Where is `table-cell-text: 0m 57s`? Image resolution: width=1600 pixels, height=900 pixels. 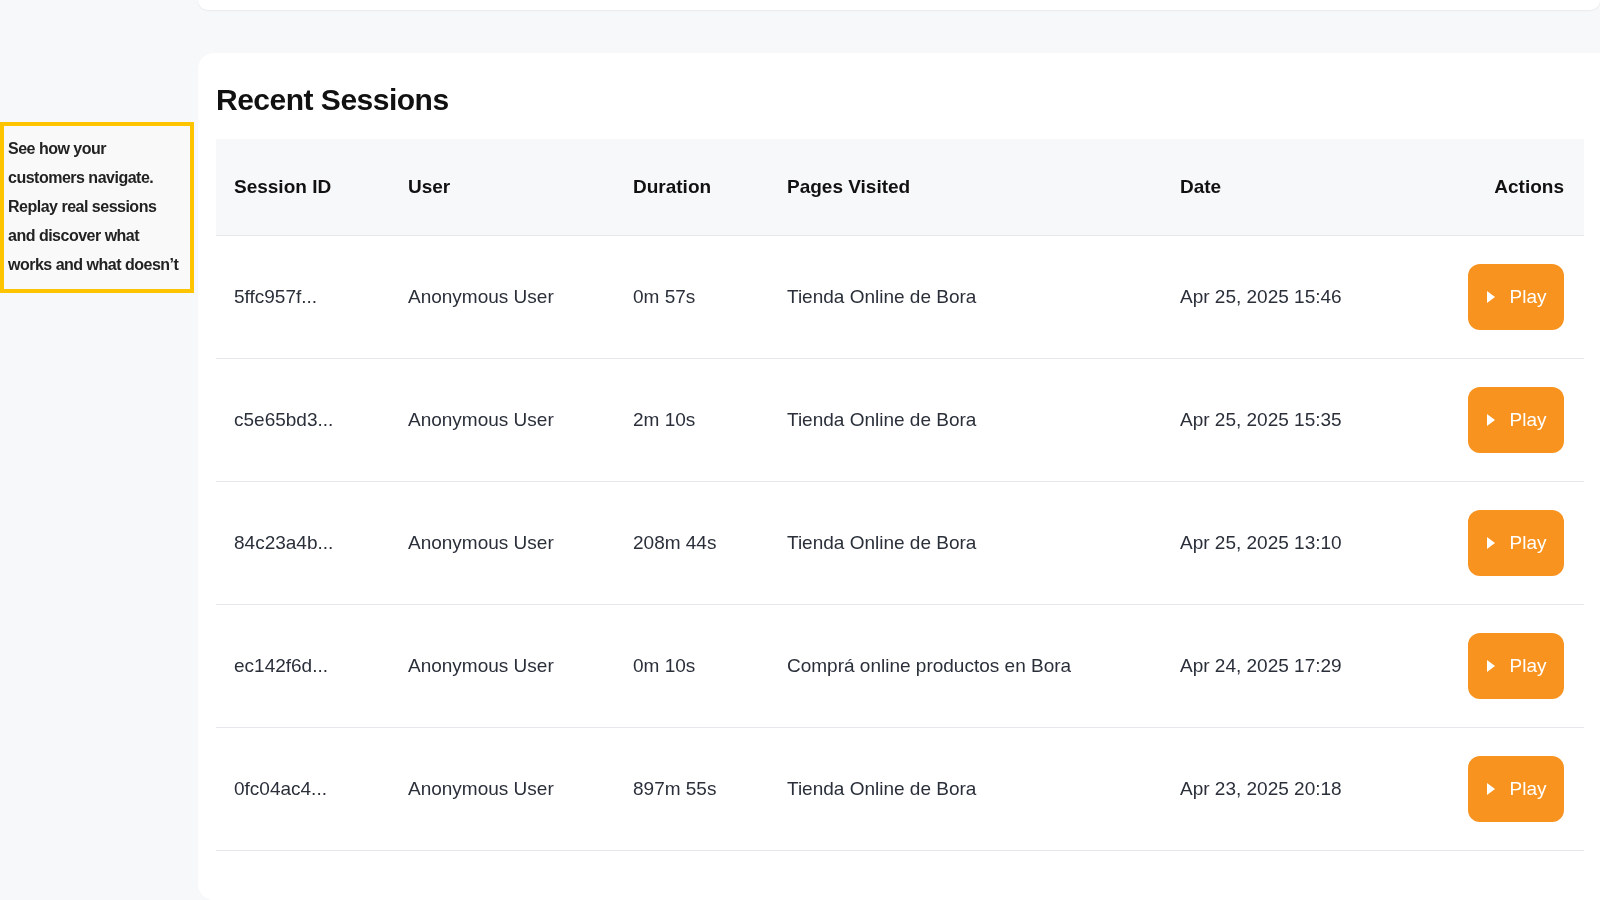
table-cell-text: 0m 57s is located at coordinates (665, 297).